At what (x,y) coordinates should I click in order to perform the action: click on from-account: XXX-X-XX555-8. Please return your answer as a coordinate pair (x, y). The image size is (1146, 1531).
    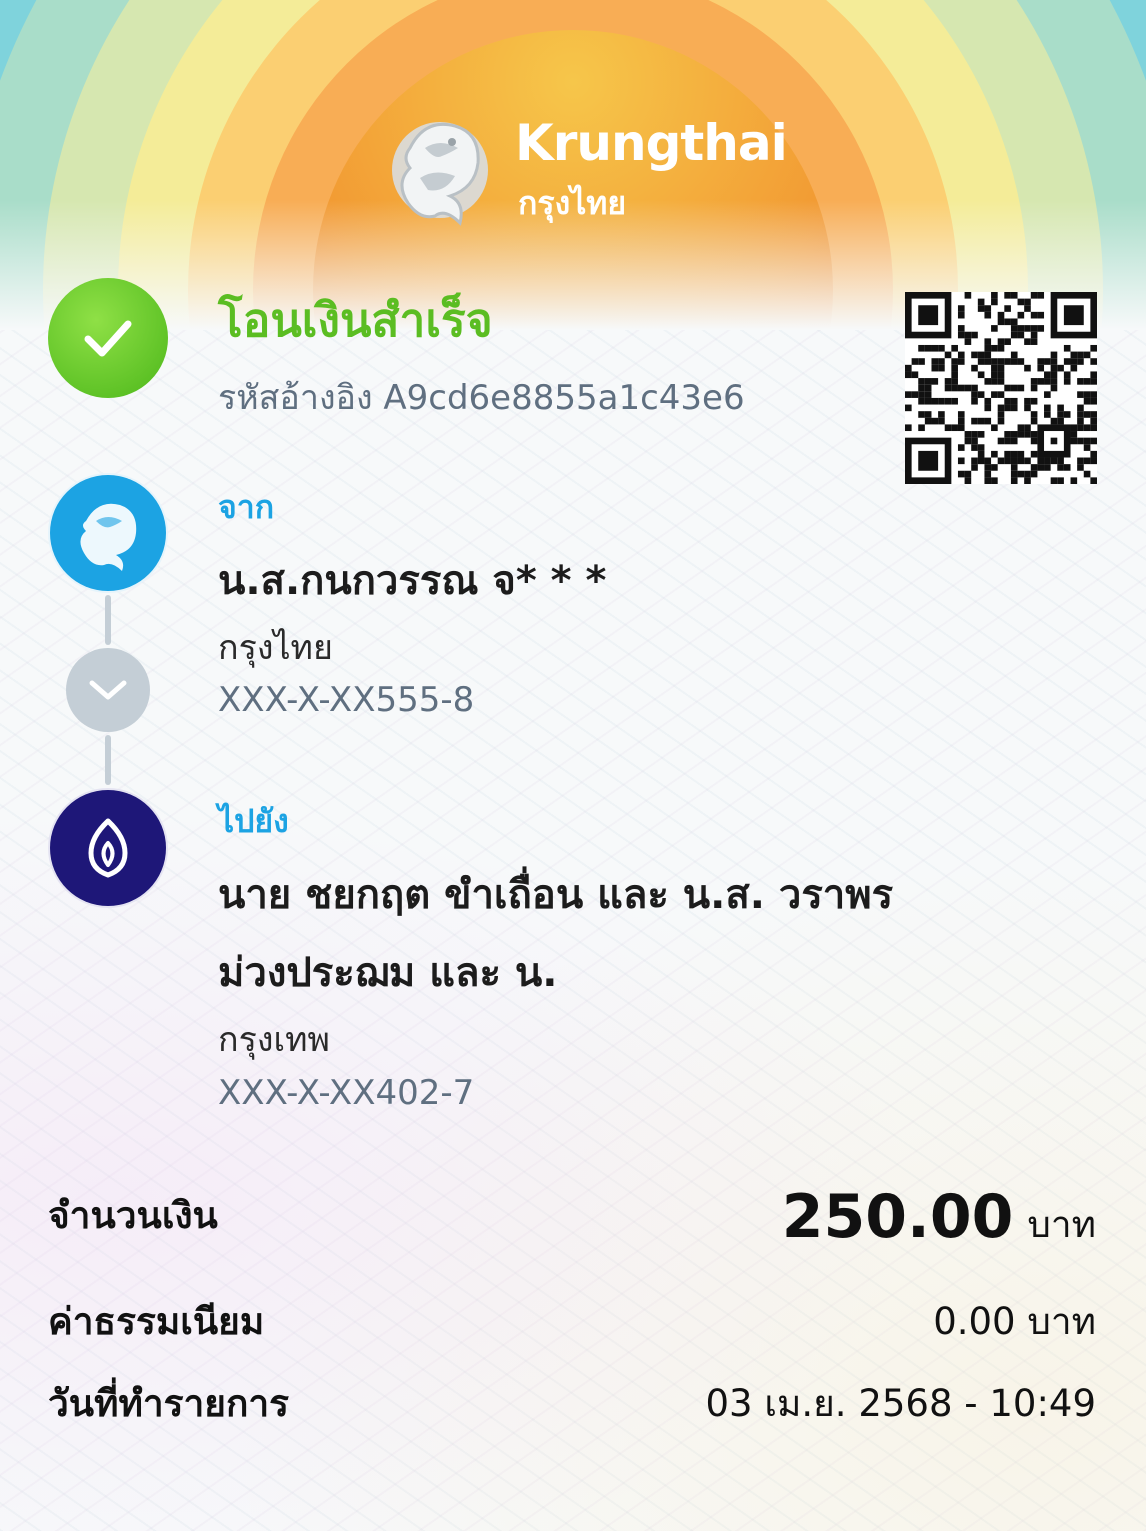
    Looking at the image, I should click on (346, 700).